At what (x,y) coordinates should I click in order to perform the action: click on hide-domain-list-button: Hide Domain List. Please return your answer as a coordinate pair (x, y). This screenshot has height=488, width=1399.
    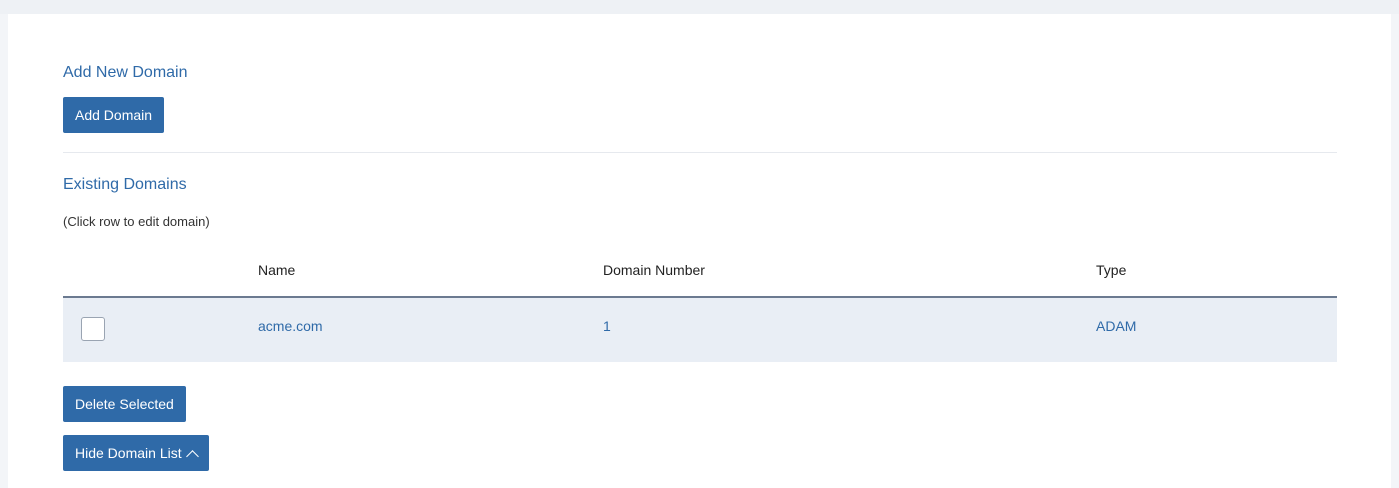
    Looking at the image, I should click on (136, 453).